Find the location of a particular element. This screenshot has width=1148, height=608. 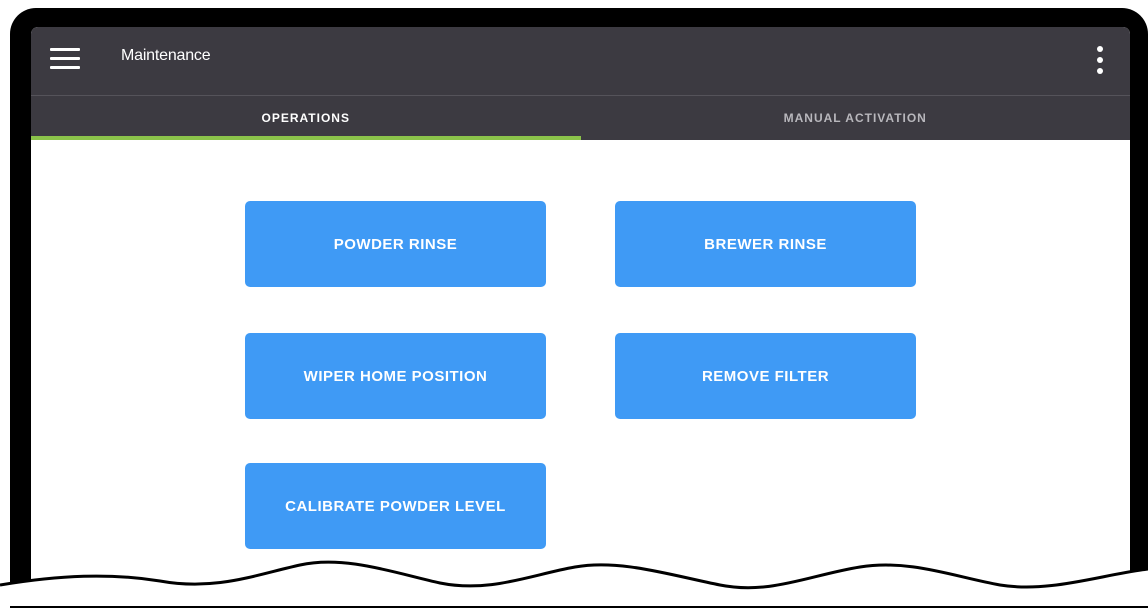

hamburger-menu-icon is located at coordinates (65, 59).